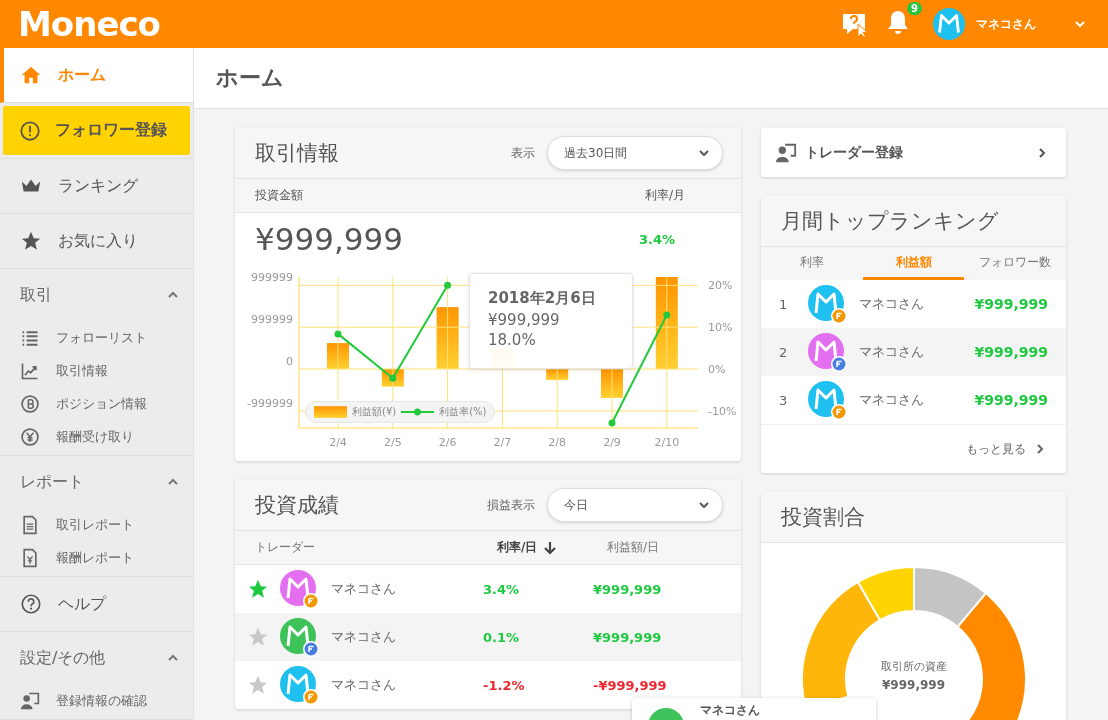 The height and width of the screenshot is (720, 1108). What do you see at coordinates (297, 505) in the screenshot?
I see `card-title: 投資成績` at bounding box center [297, 505].